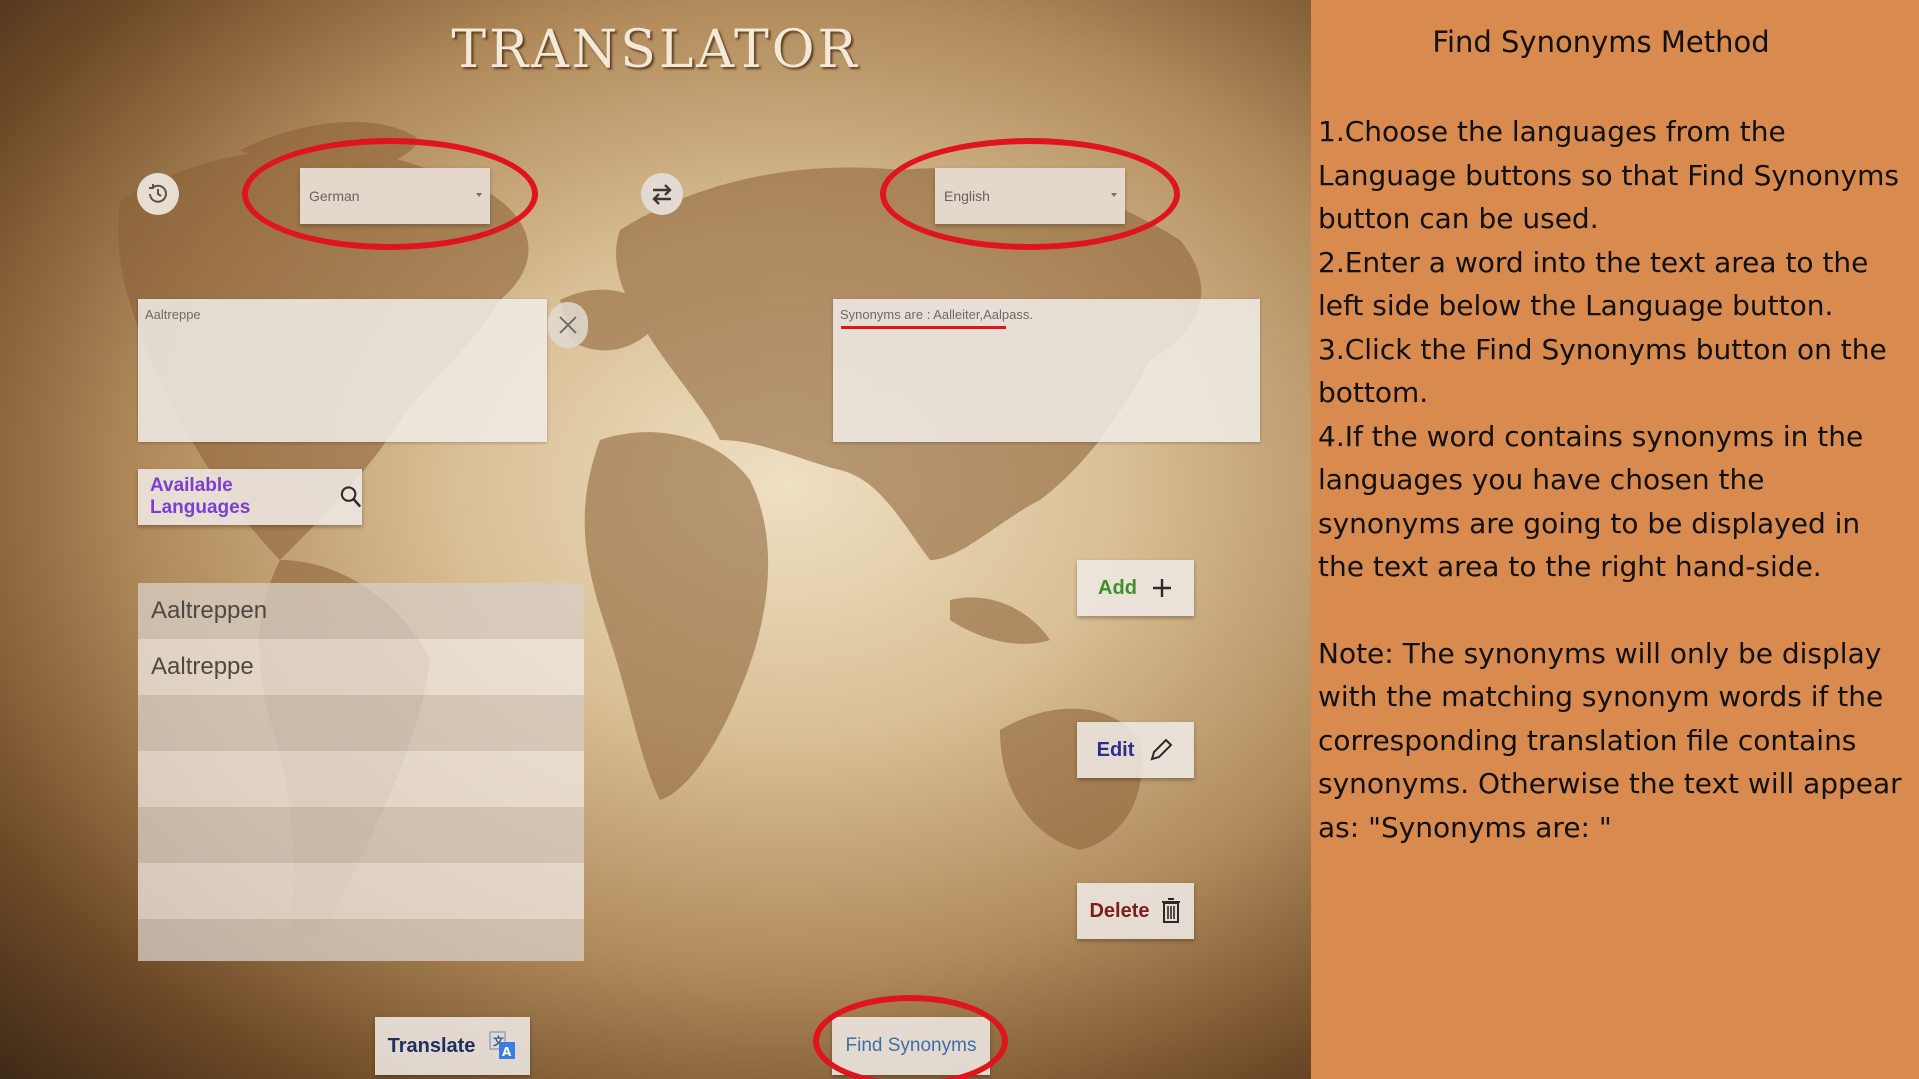  I want to click on translate-icon: 文 A, so click(502, 1045).